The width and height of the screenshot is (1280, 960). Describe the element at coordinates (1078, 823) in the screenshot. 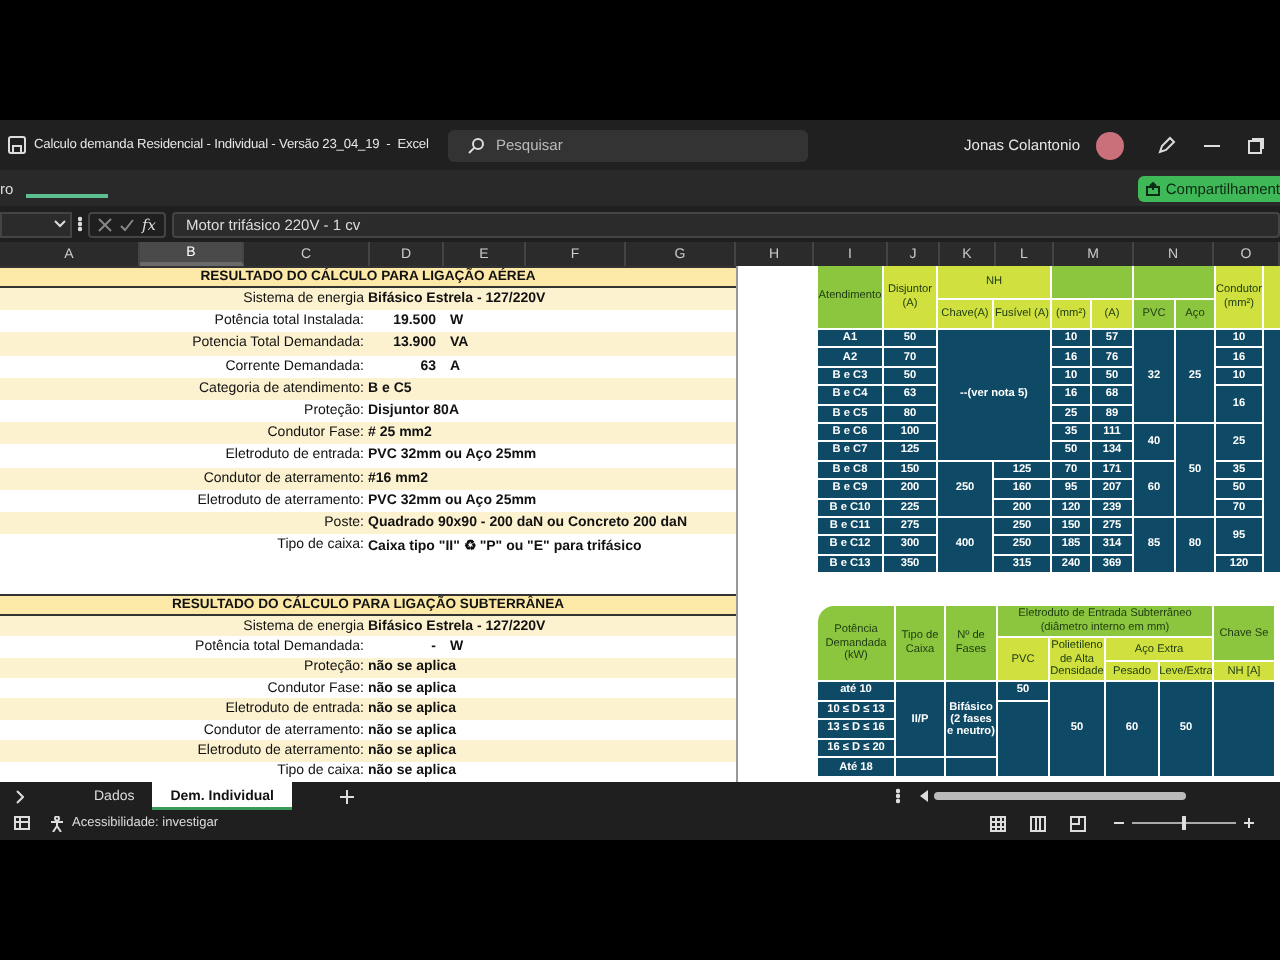

I see `page-break-icon` at that location.